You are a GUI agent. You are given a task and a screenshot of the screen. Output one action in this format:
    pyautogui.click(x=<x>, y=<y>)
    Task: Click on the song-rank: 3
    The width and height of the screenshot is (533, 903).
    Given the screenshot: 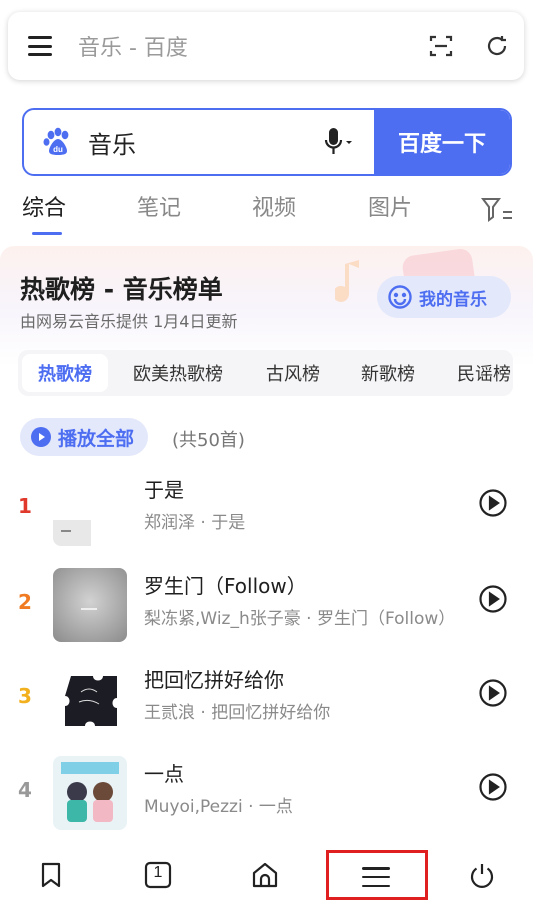 What is the action you would take?
    pyautogui.click(x=25, y=696)
    